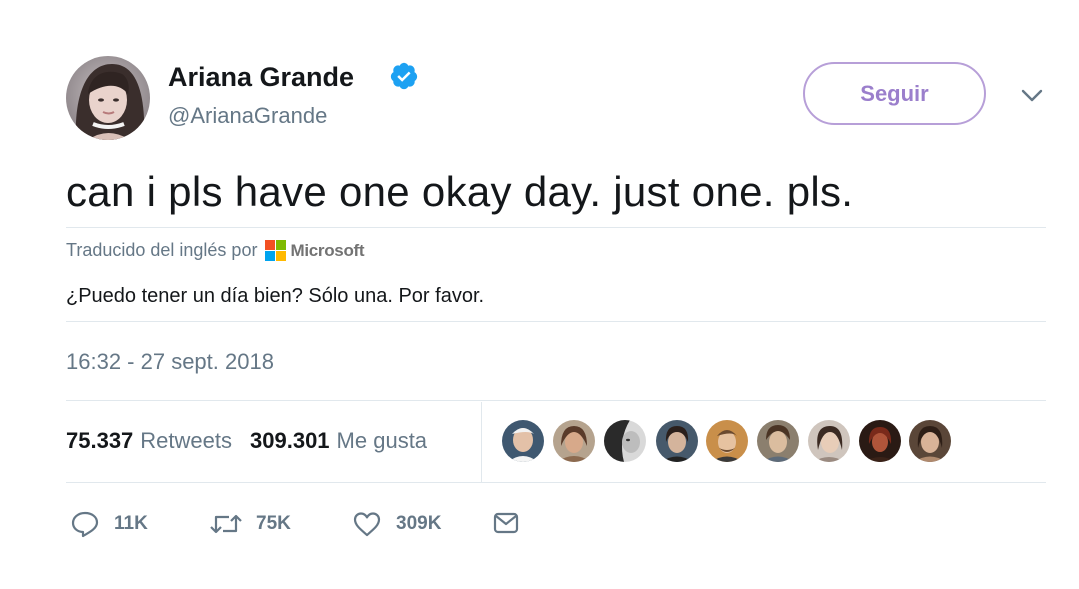  What do you see at coordinates (170, 362) in the screenshot?
I see `tweet-timestamp: 16:32 - 27 sept. 2018` at bounding box center [170, 362].